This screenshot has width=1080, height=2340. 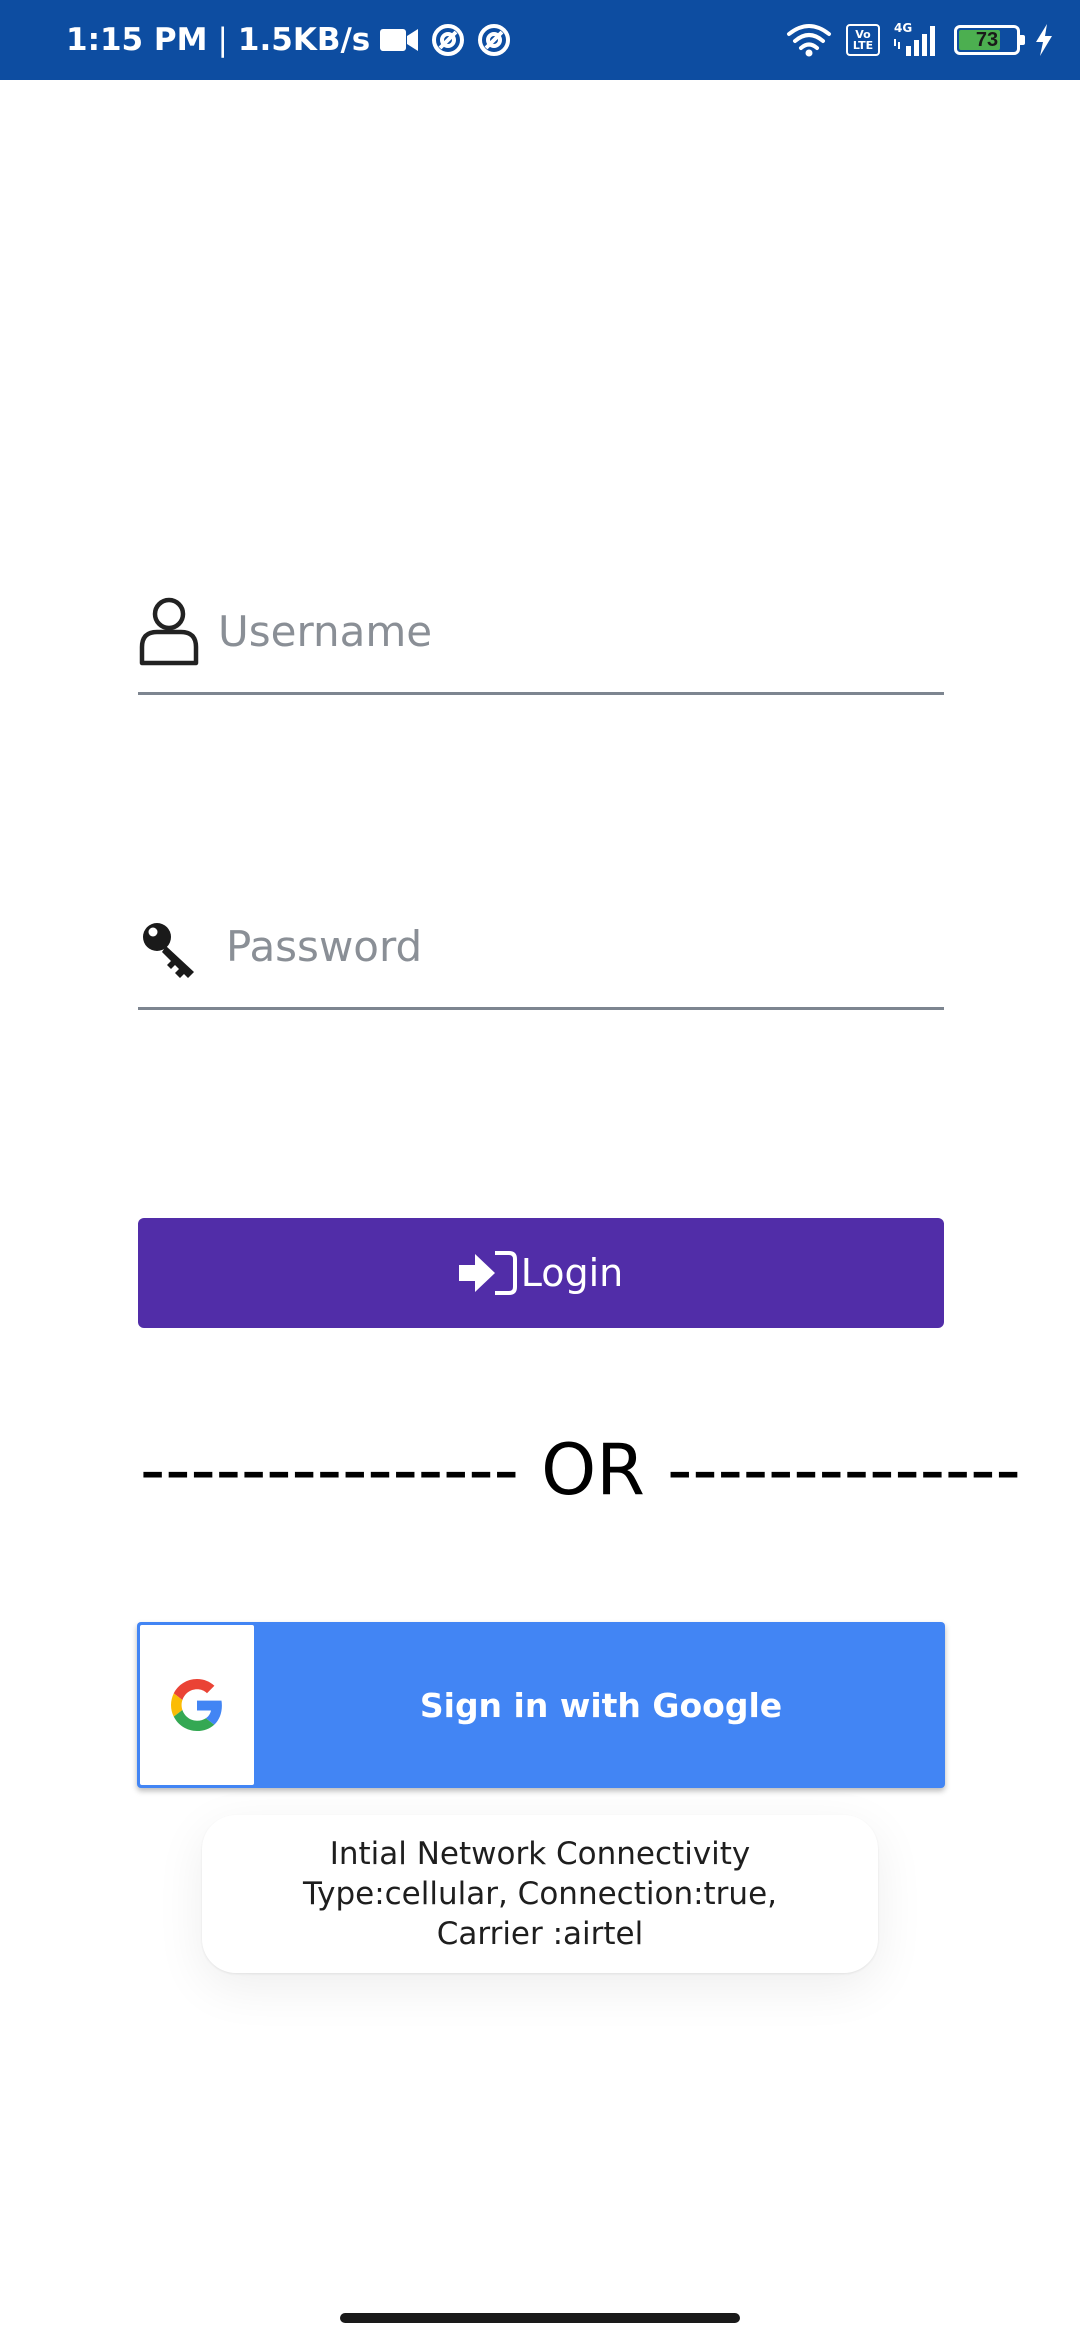 What do you see at coordinates (137, 40) in the screenshot?
I see `status-time: 1:15 PM` at bounding box center [137, 40].